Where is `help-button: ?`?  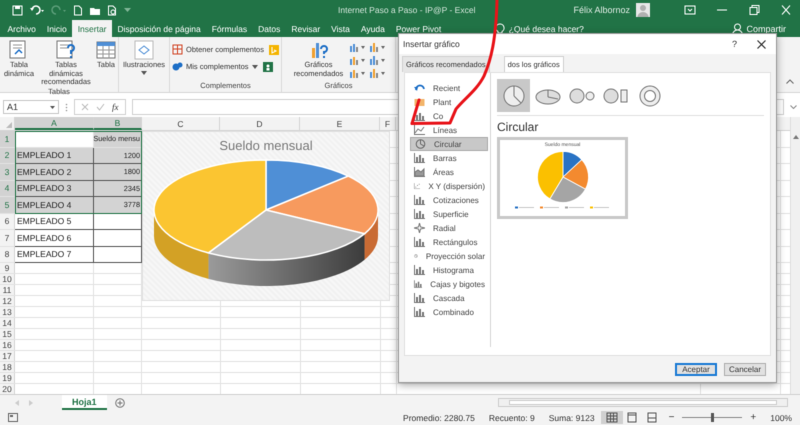 help-button: ? is located at coordinates (734, 44).